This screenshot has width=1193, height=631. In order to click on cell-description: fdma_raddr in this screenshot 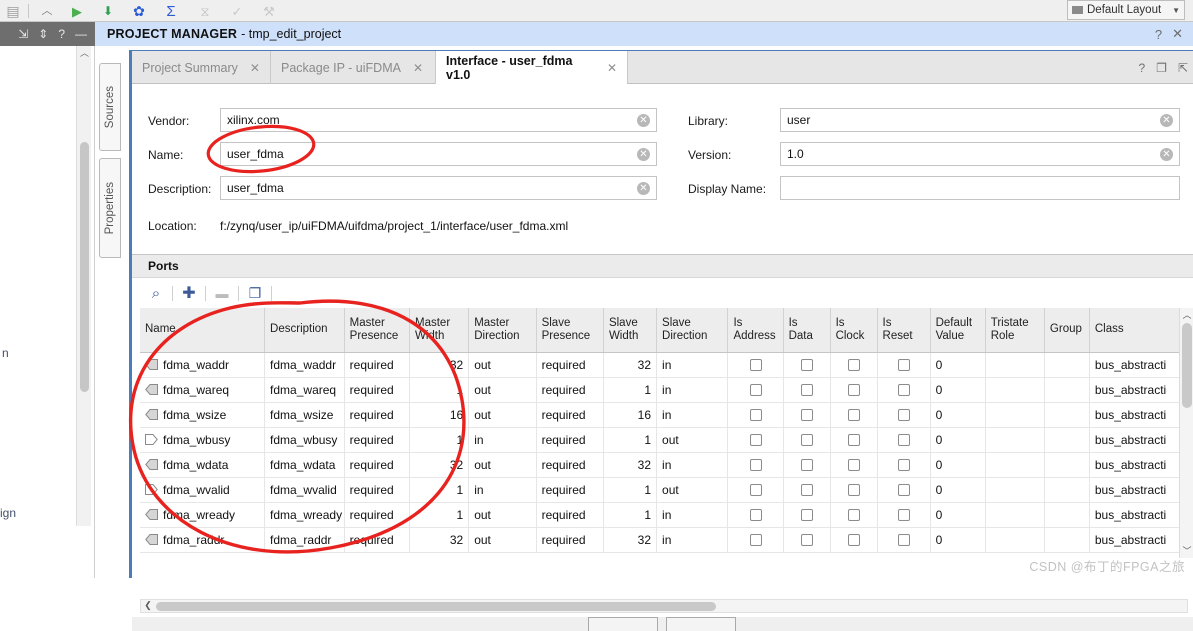, I will do `click(304, 540)`.